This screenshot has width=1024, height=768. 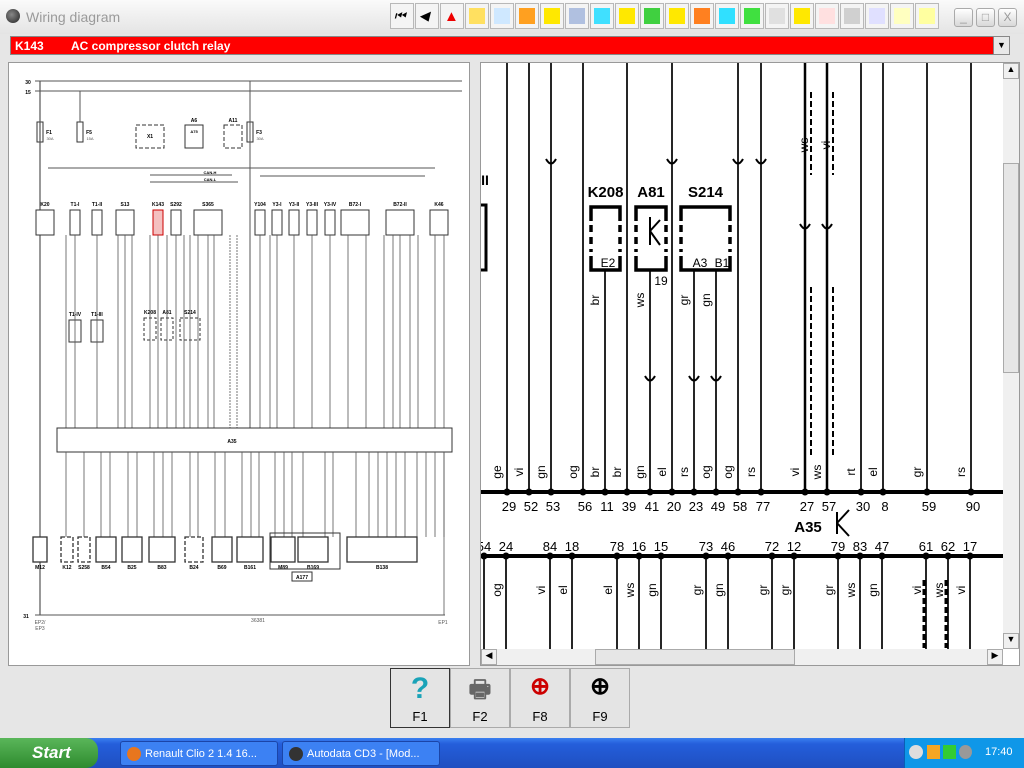 What do you see at coordinates (970, 546) in the screenshot?
I see `pin-number: 17` at bounding box center [970, 546].